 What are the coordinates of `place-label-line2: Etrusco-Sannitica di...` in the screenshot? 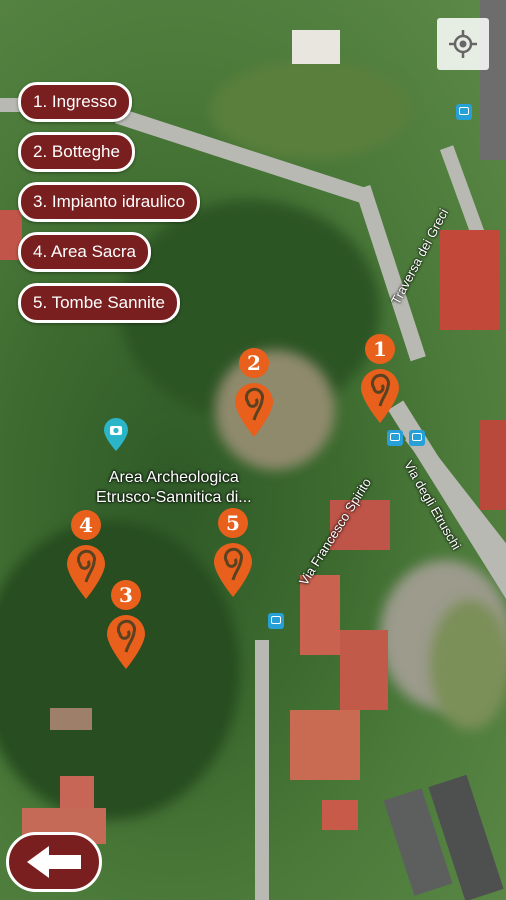 It's located at (174, 497).